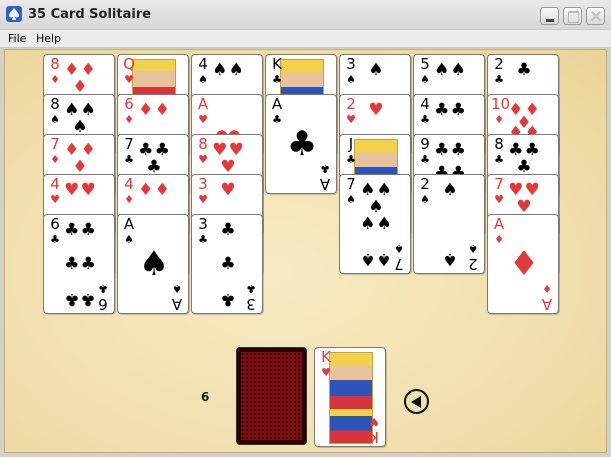 This screenshot has height=457, width=611. I want to click on card-index: A ♣, so click(325, 177).